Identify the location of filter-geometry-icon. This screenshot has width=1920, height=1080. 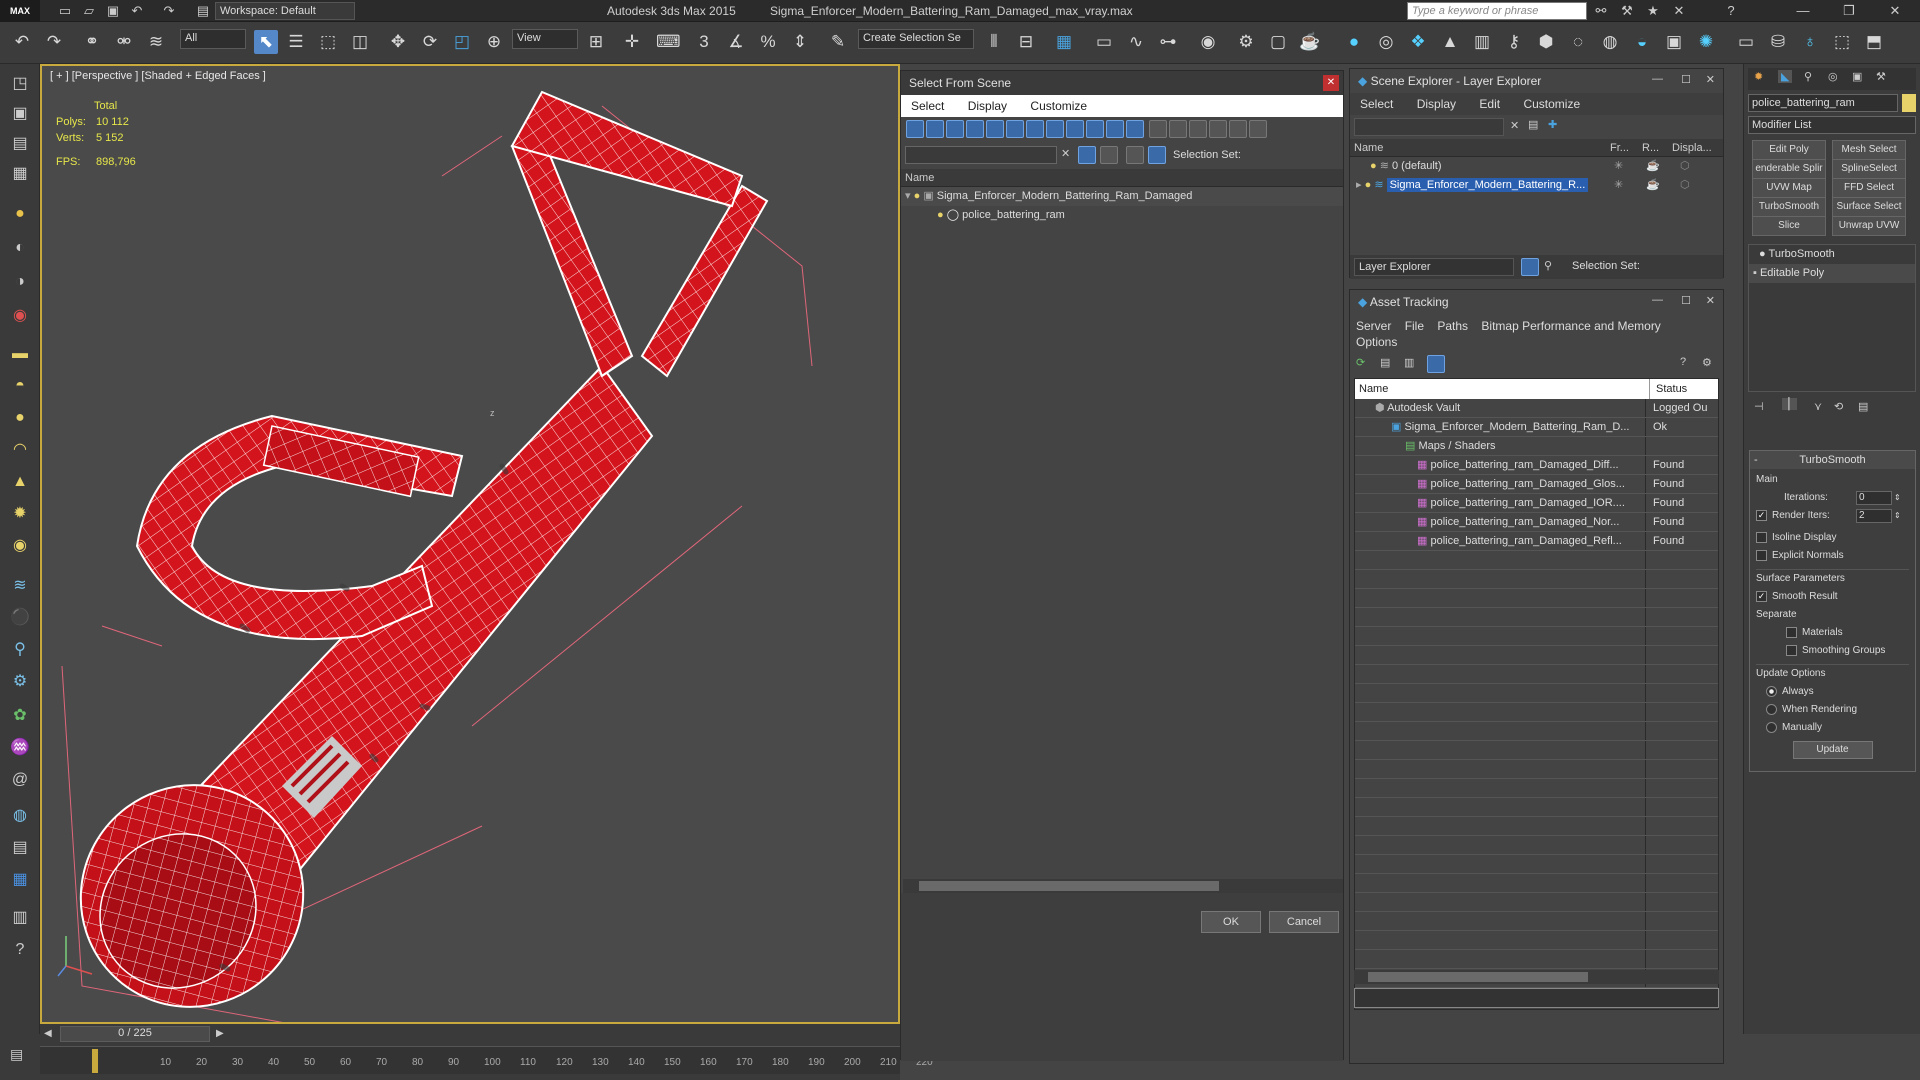
(915, 129).